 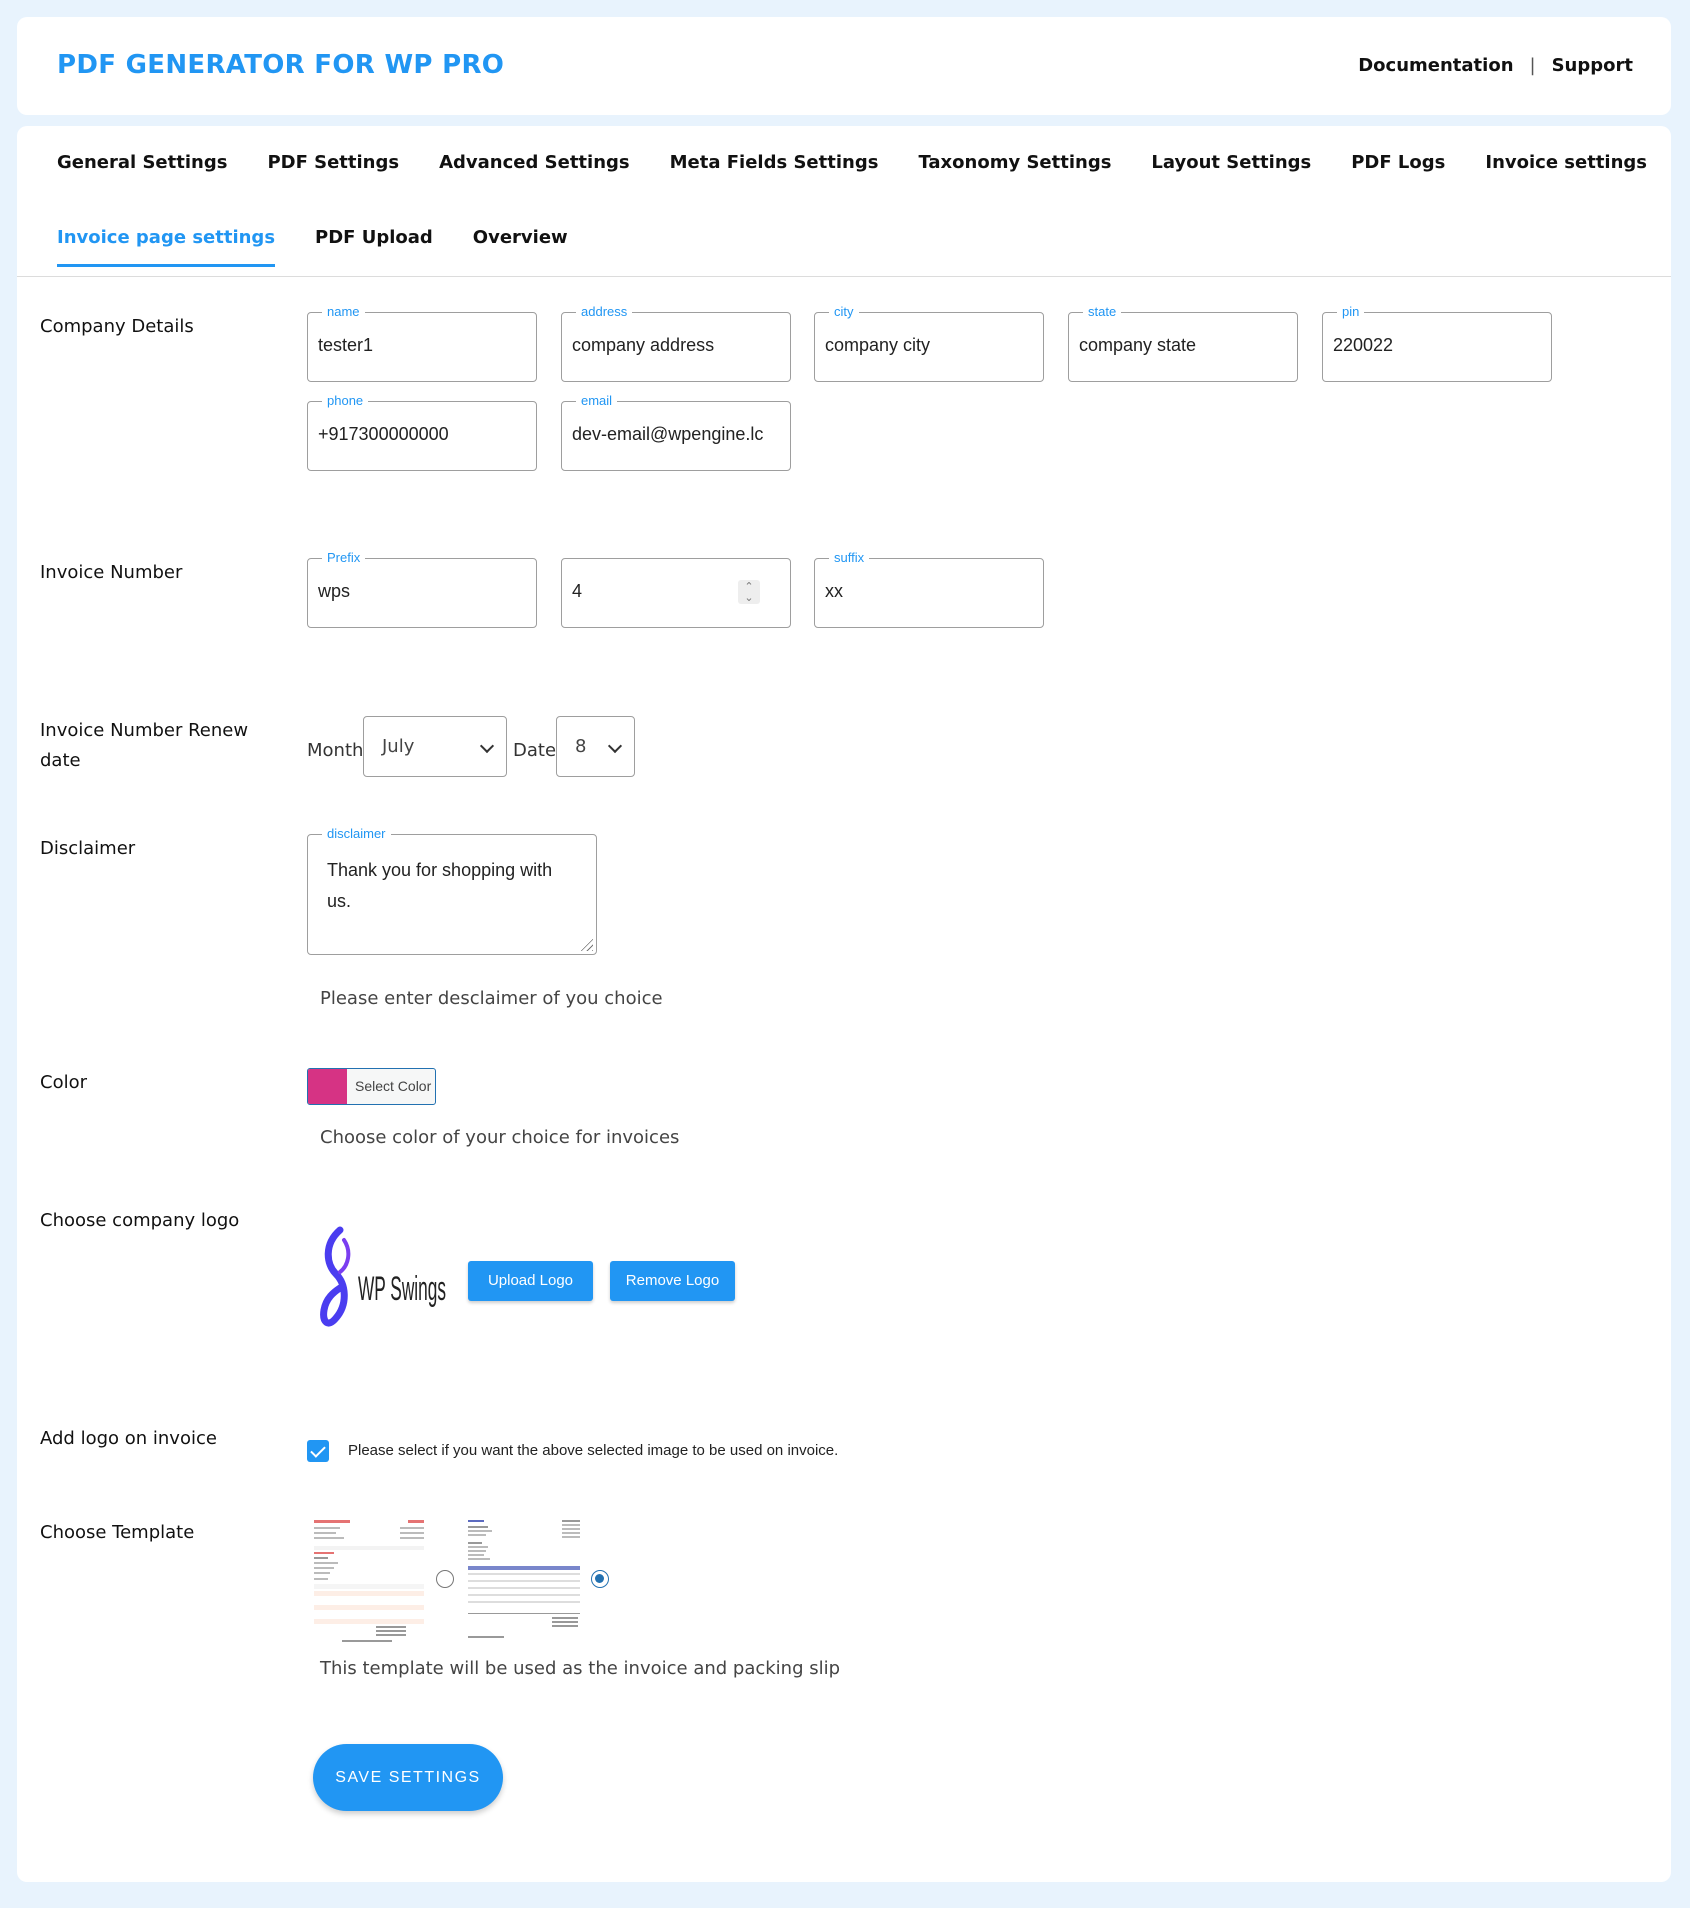 What do you see at coordinates (356, 834) in the screenshot?
I see `field-legend: disclaimer` at bounding box center [356, 834].